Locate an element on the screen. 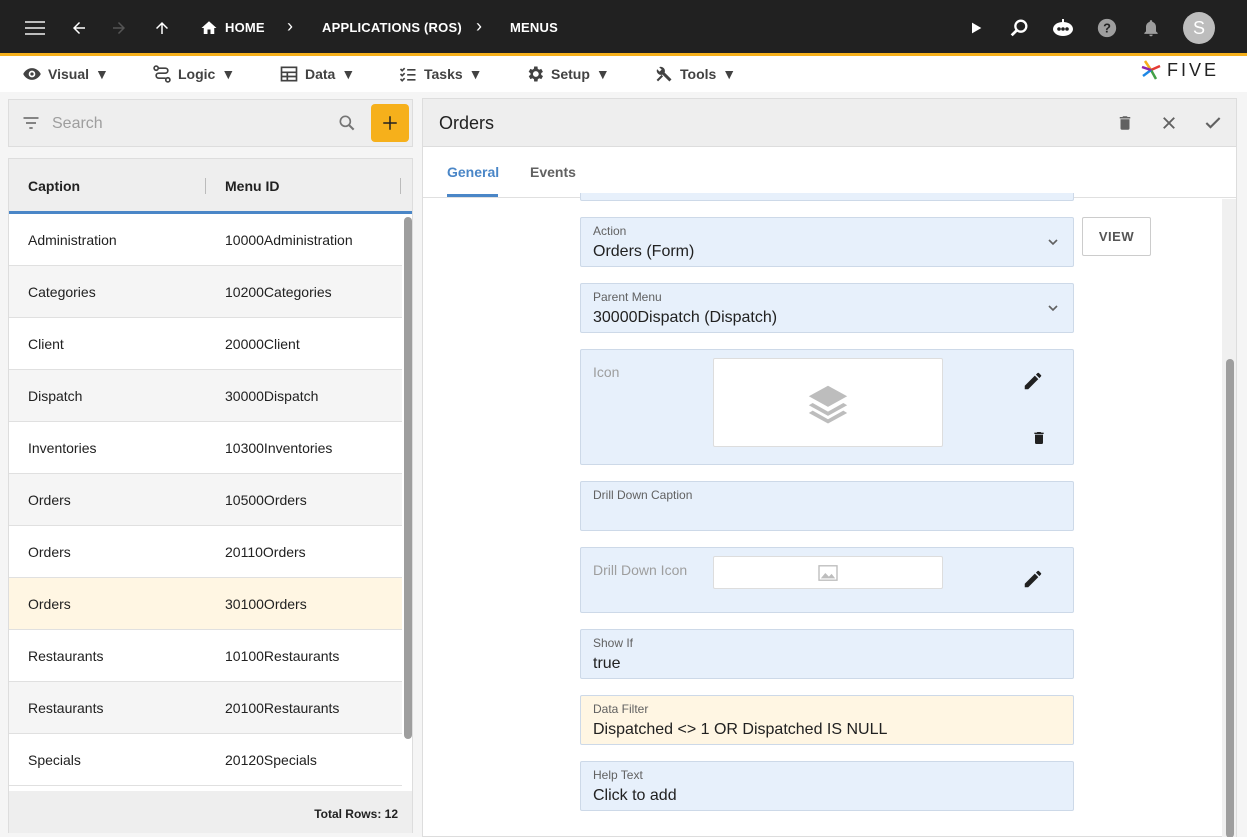 Image resolution: width=1247 pixels, height=837 pixels. form-scrollbar is located at coordinates (1230, 598).